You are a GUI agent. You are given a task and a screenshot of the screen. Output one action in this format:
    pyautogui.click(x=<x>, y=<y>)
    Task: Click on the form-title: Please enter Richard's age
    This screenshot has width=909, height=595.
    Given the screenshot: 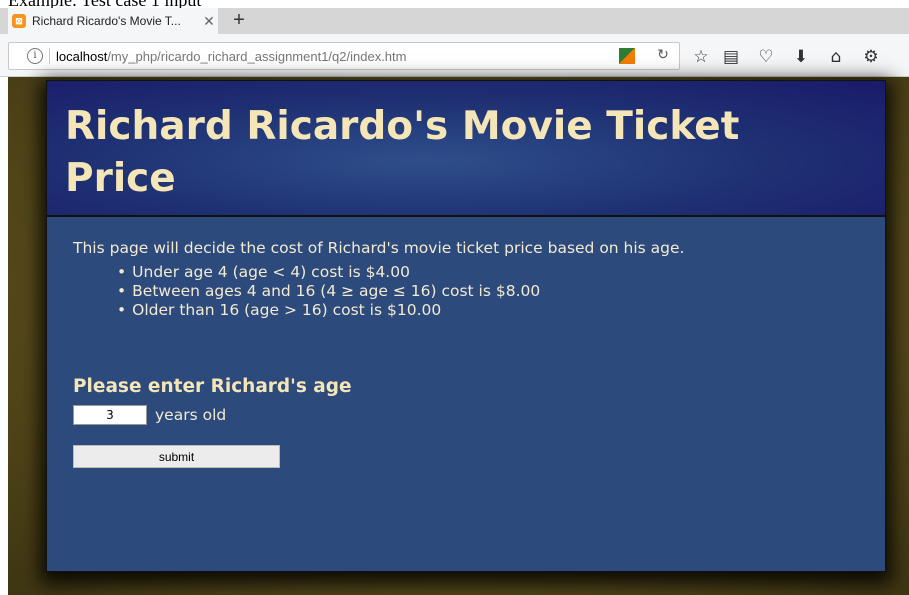 What is the action you would take?
    pyautogui.click(x=212, y=386)
    